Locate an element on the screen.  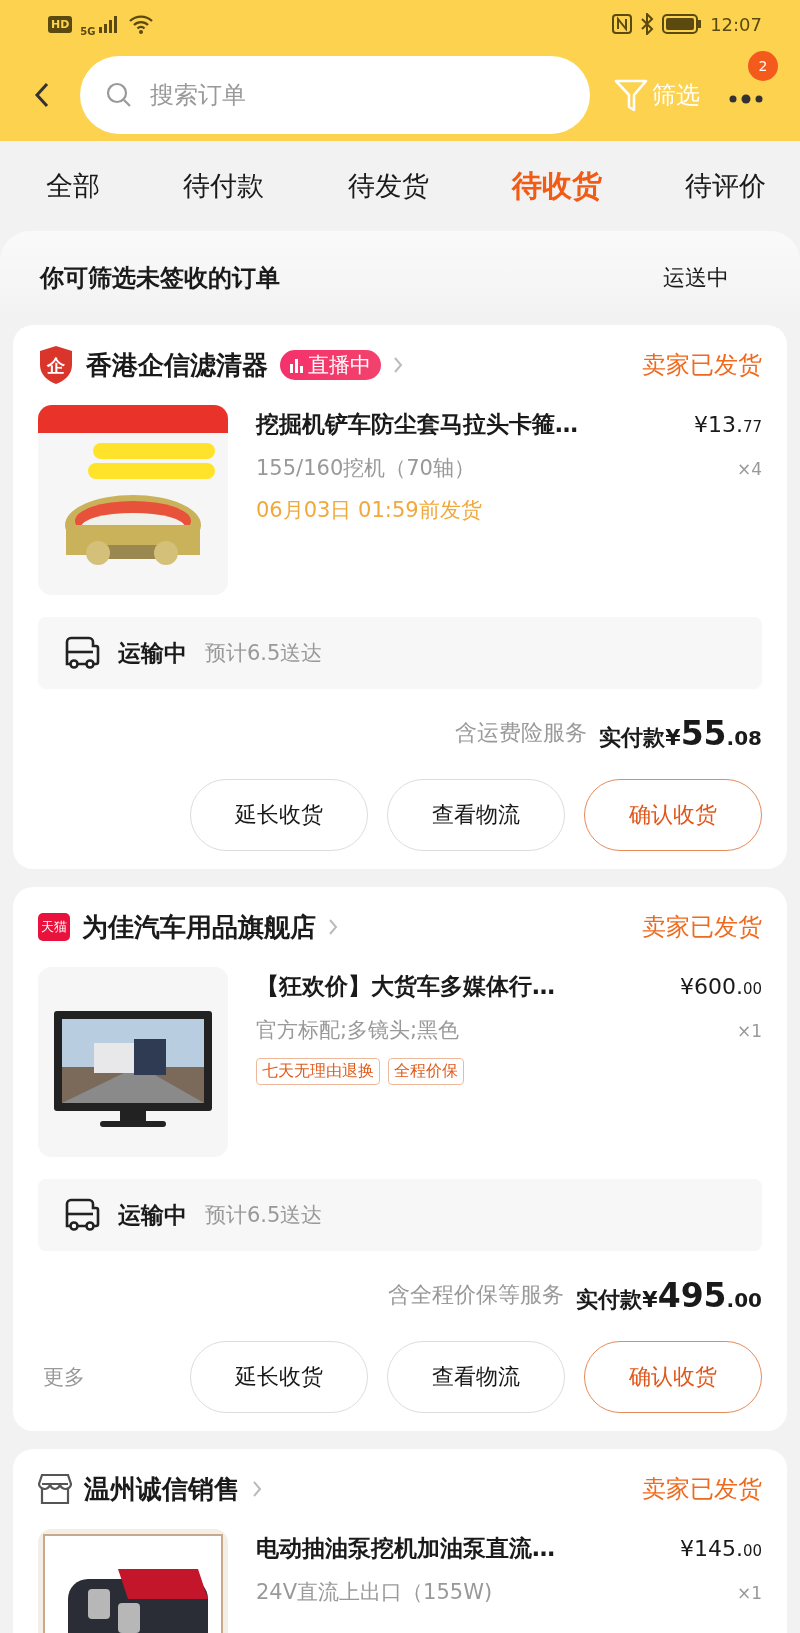
shop-name: 为佳汽车用品旗舰店 is located at coordinates (199, 927).